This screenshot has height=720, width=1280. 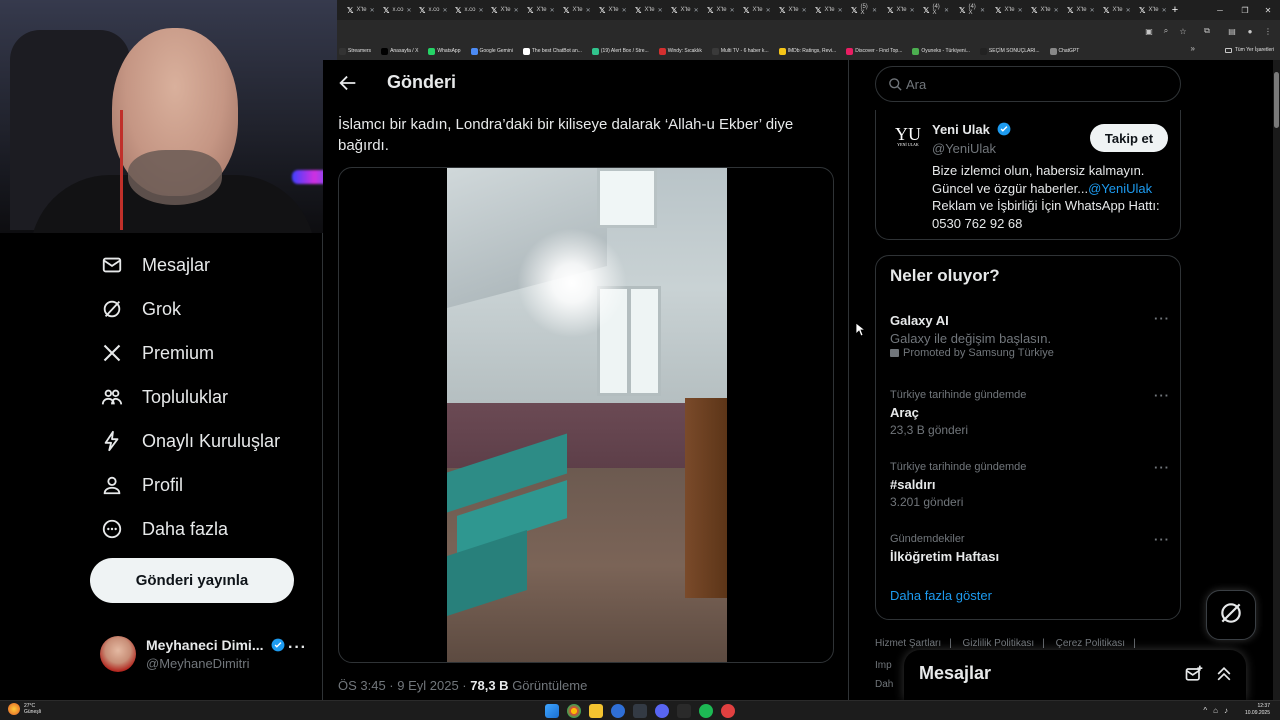 I want to click on zoom-icon: ⌕, so click(x=1166, y=31).